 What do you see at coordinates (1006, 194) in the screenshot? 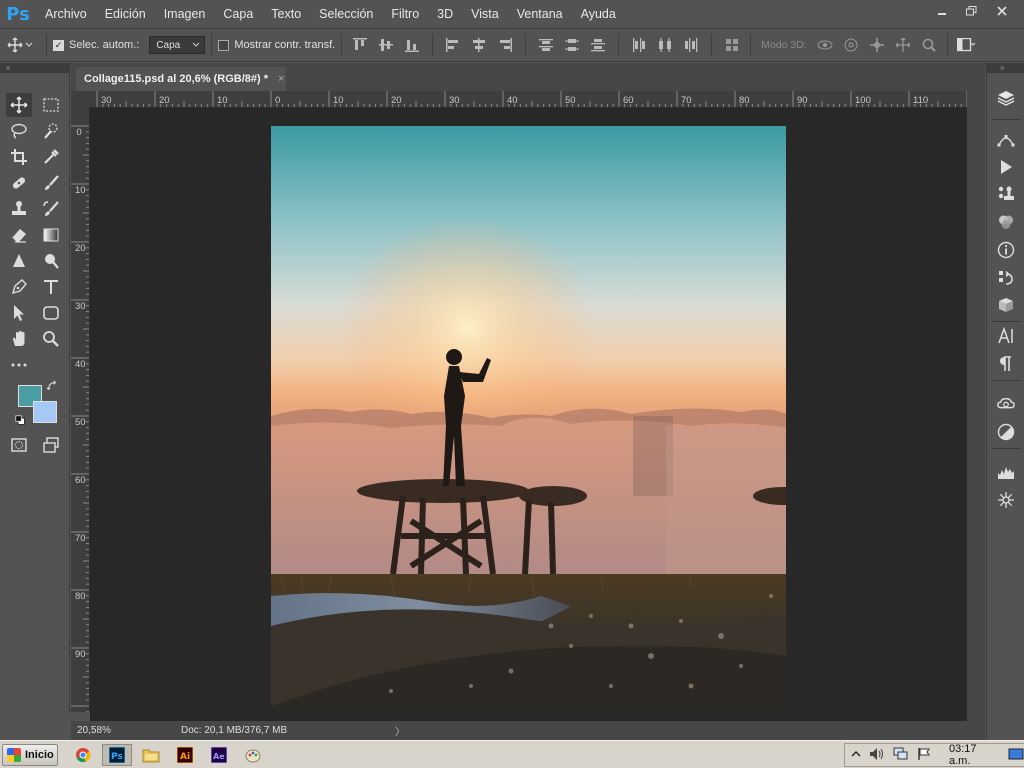
I see `clone-source-icon` at bounding box center [1006, 194].